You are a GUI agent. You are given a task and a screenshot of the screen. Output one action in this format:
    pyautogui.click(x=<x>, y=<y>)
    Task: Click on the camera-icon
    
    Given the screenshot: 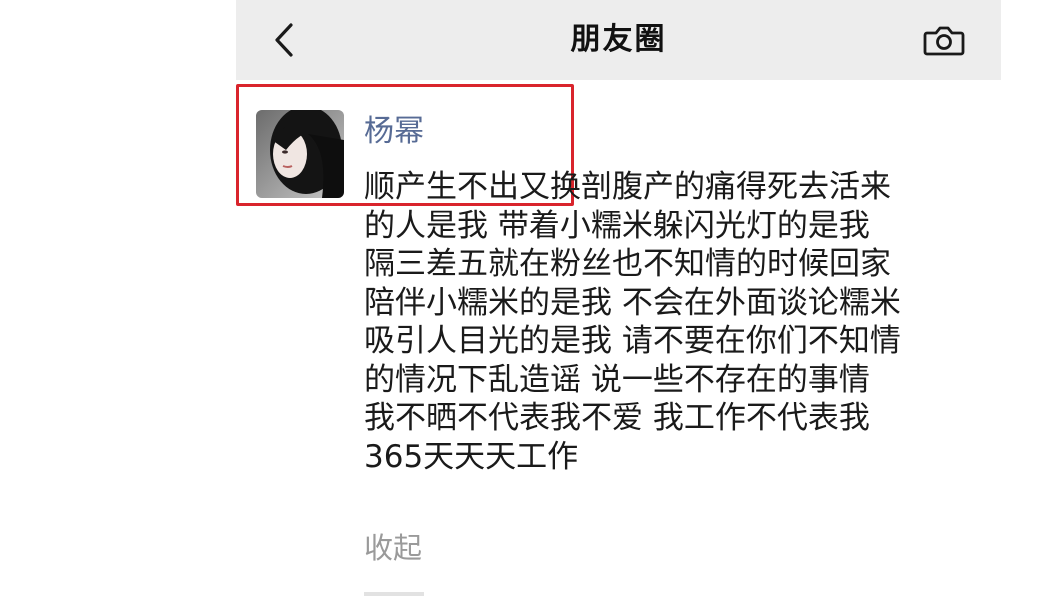 What is the action you would take?
    pyautogui.click(x=944, y=41)
    